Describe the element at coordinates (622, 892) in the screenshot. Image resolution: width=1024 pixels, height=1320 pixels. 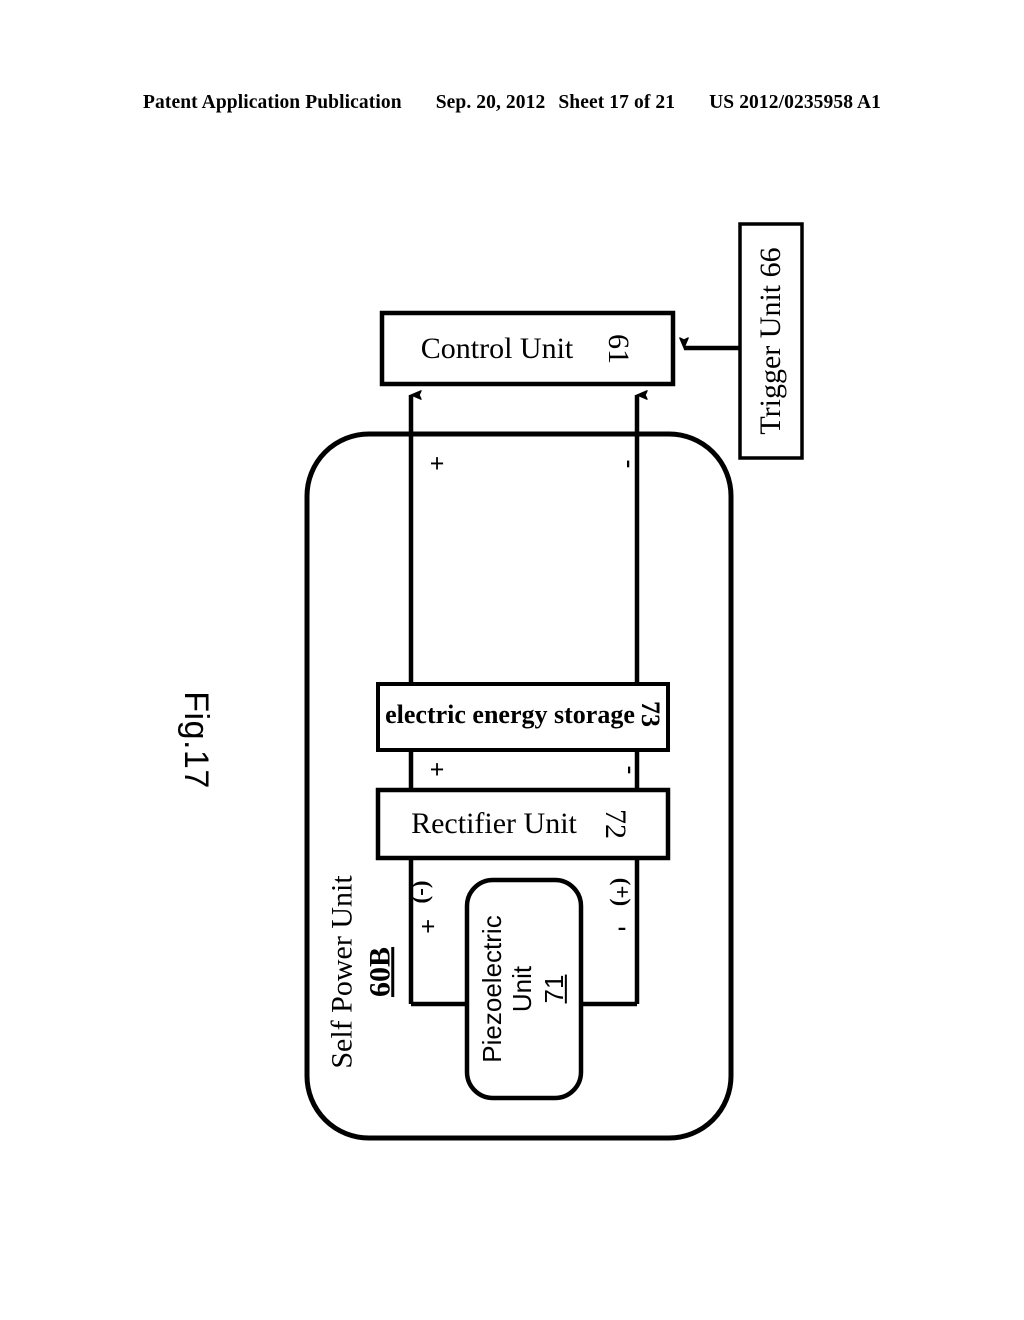
I see `sign-rect-in-right-paren: (+)` at that location.